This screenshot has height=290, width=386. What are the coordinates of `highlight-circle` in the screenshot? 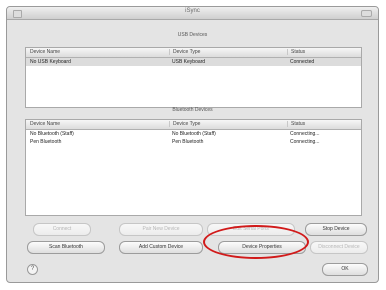 It's located at (256, 242).